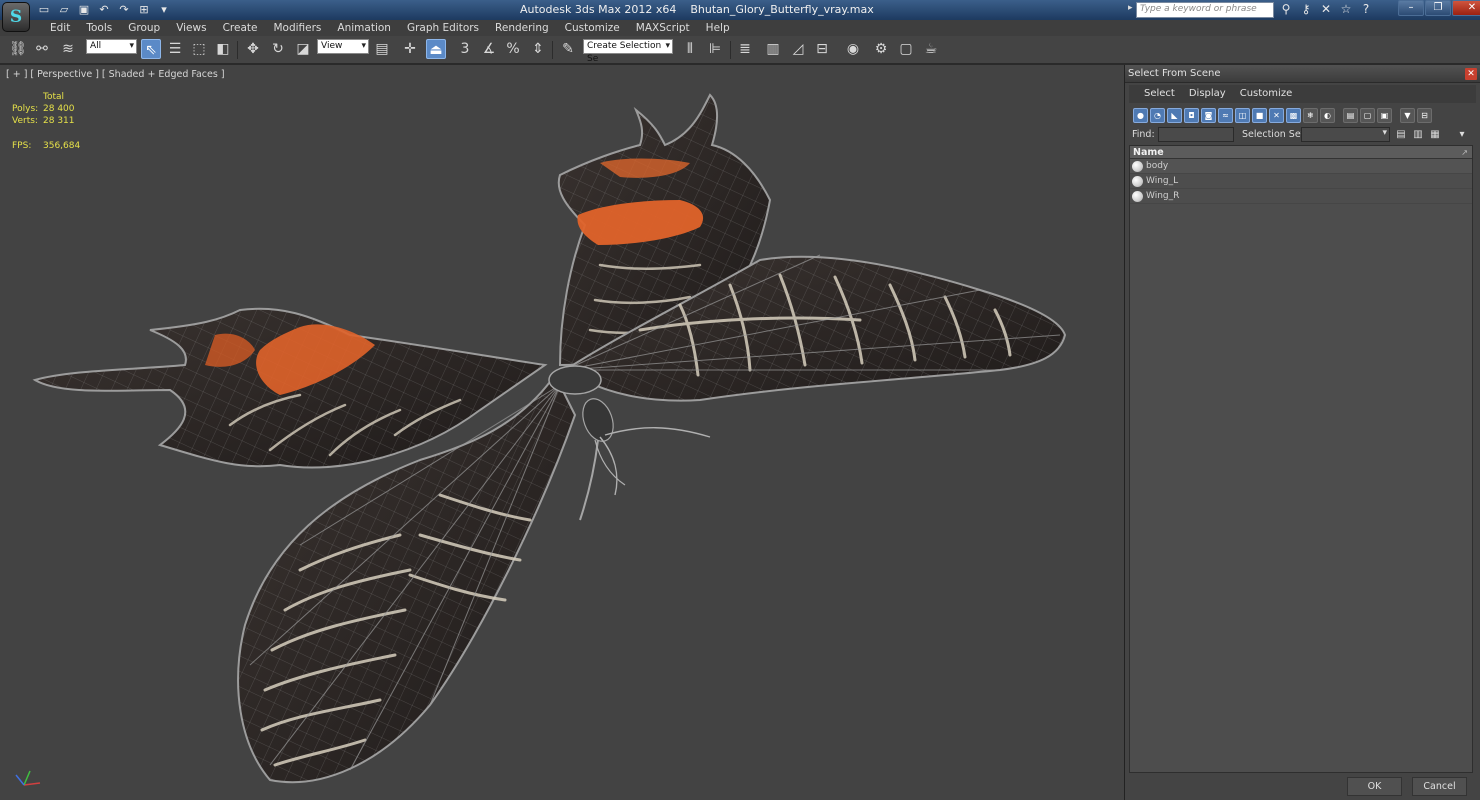 This screenshot has width=1480, height=800. I want to click on menu-maxscript: MAXScript, so click(663, 28).